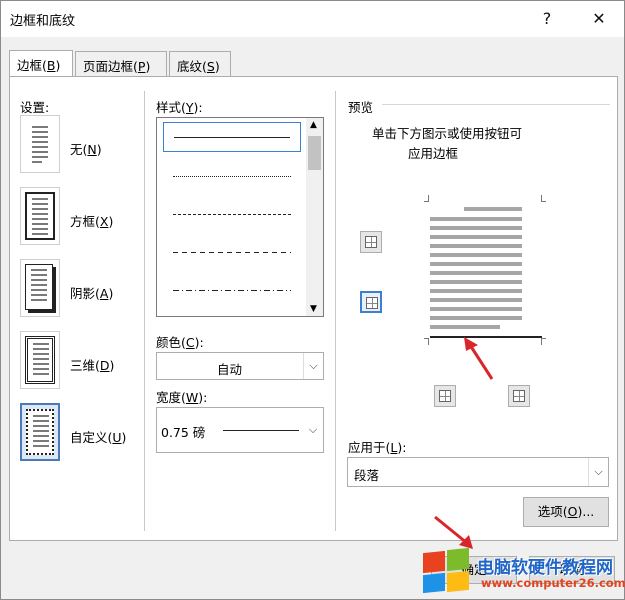 This screenshot has height=600, width=625. What do you see at coordinates (377, 447) in the screenshot?
I see `apply-to-heading: 应用于(L):` at bounding box center [377, 447].